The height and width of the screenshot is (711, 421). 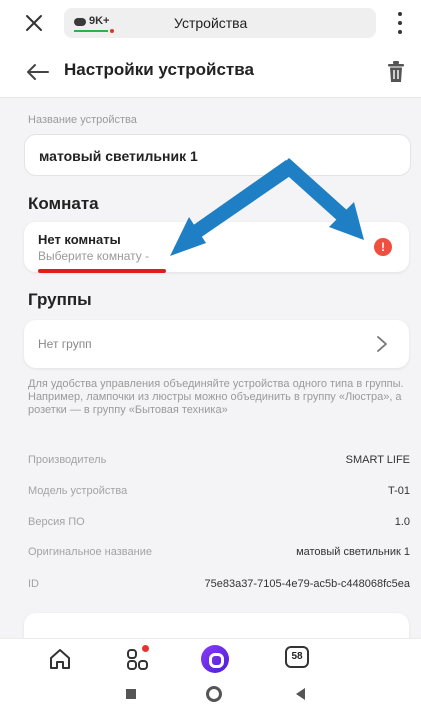 I want to click on tab-title: Устройства, so click(x=211, y=23).